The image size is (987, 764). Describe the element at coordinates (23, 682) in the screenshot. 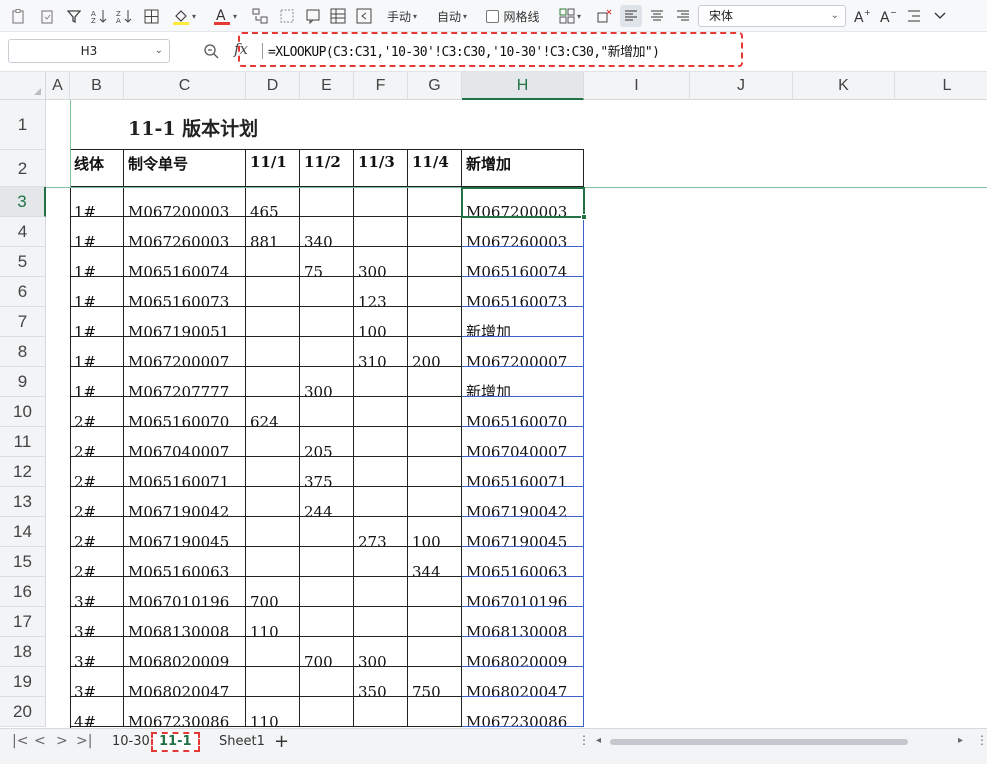

I see `row-header-19: 19` at that location.